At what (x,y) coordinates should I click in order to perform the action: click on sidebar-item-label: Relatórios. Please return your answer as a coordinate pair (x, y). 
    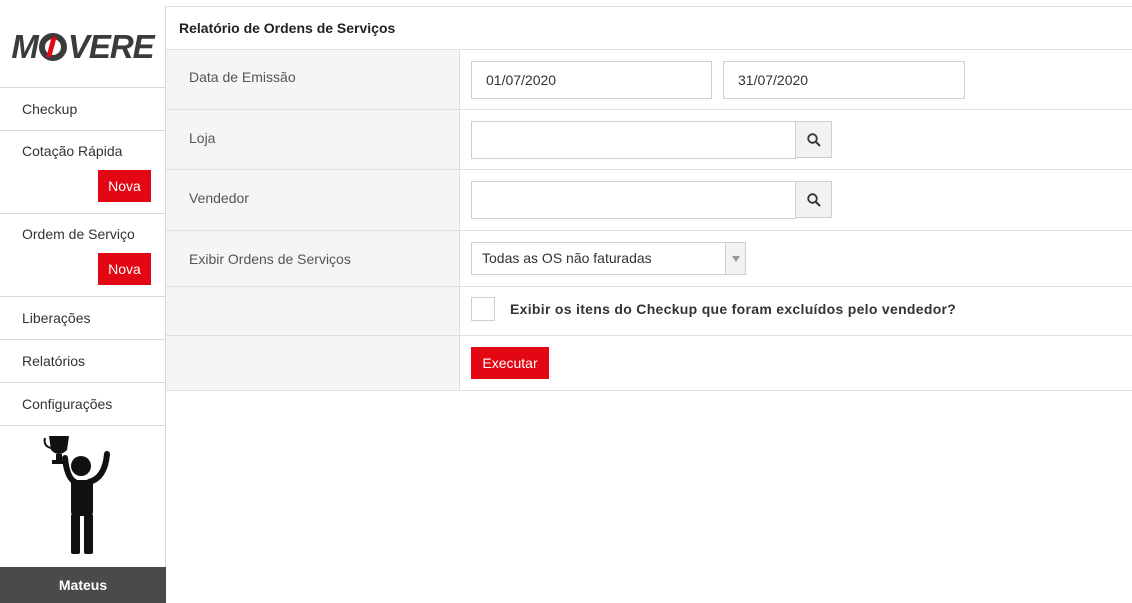
    Looking at the image, I should click on (54, 361).